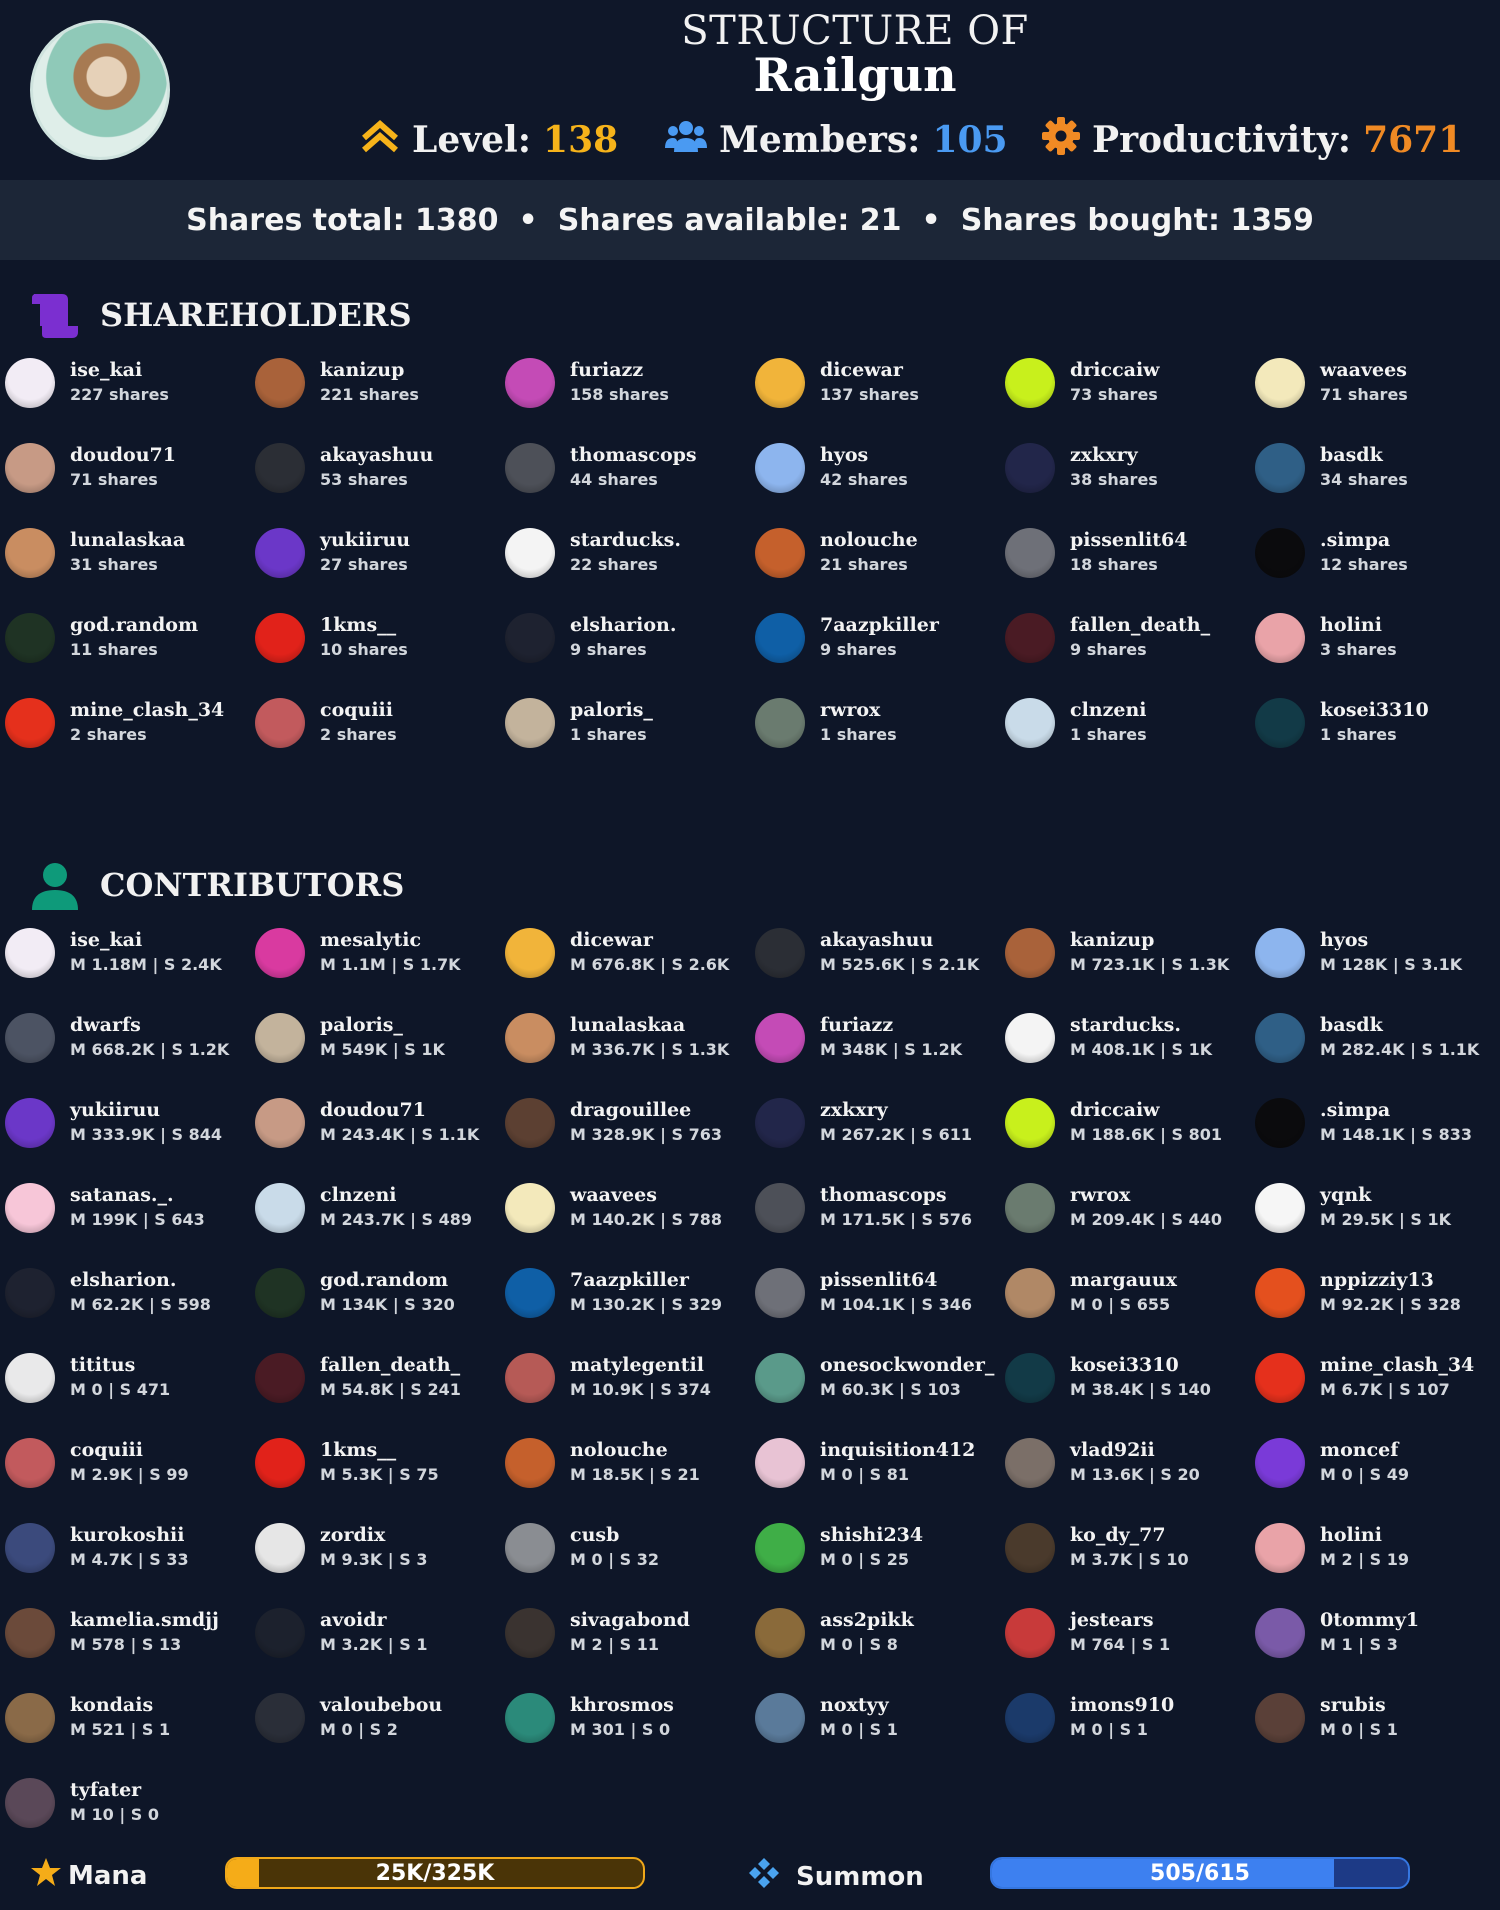 This screenshot has height=1910, width=1500. I want to click on contributor-username: lunalaskaa, so click(649, 1025).